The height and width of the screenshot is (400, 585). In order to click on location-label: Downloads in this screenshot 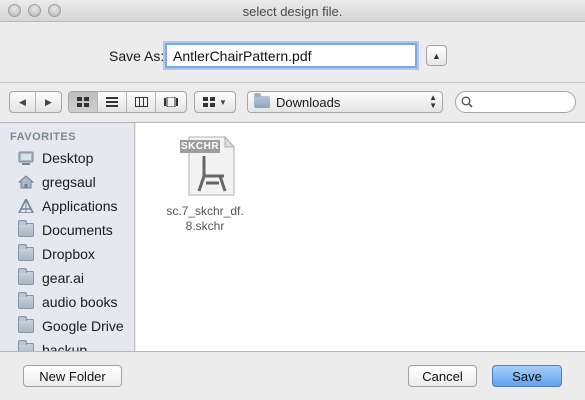, I will do `click(308, 102)`.